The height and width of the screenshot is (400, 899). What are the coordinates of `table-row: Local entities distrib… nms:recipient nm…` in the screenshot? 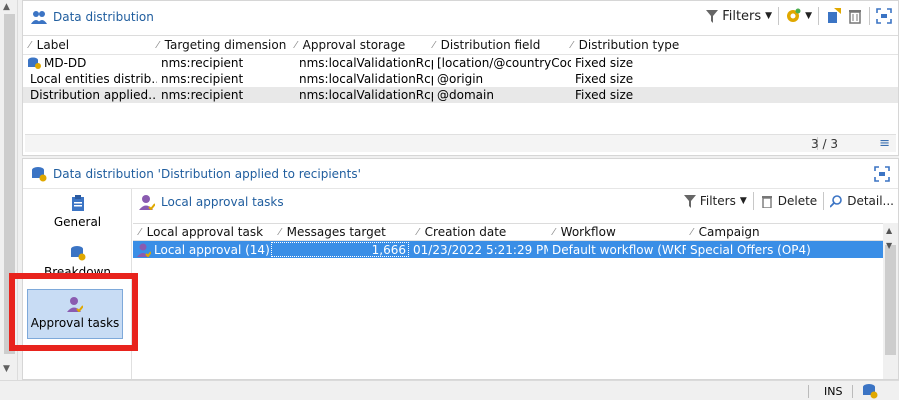 It's located at (460, 79).